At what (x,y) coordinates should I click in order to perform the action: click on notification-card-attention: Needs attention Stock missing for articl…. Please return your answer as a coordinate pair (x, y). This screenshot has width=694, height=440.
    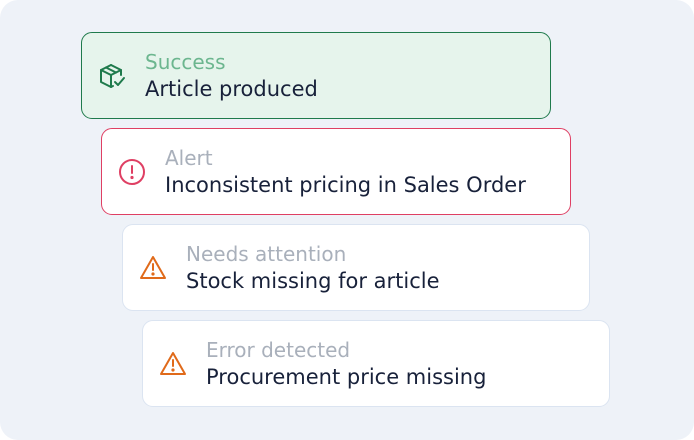
    Looking at the image, I should click on (356, 267).